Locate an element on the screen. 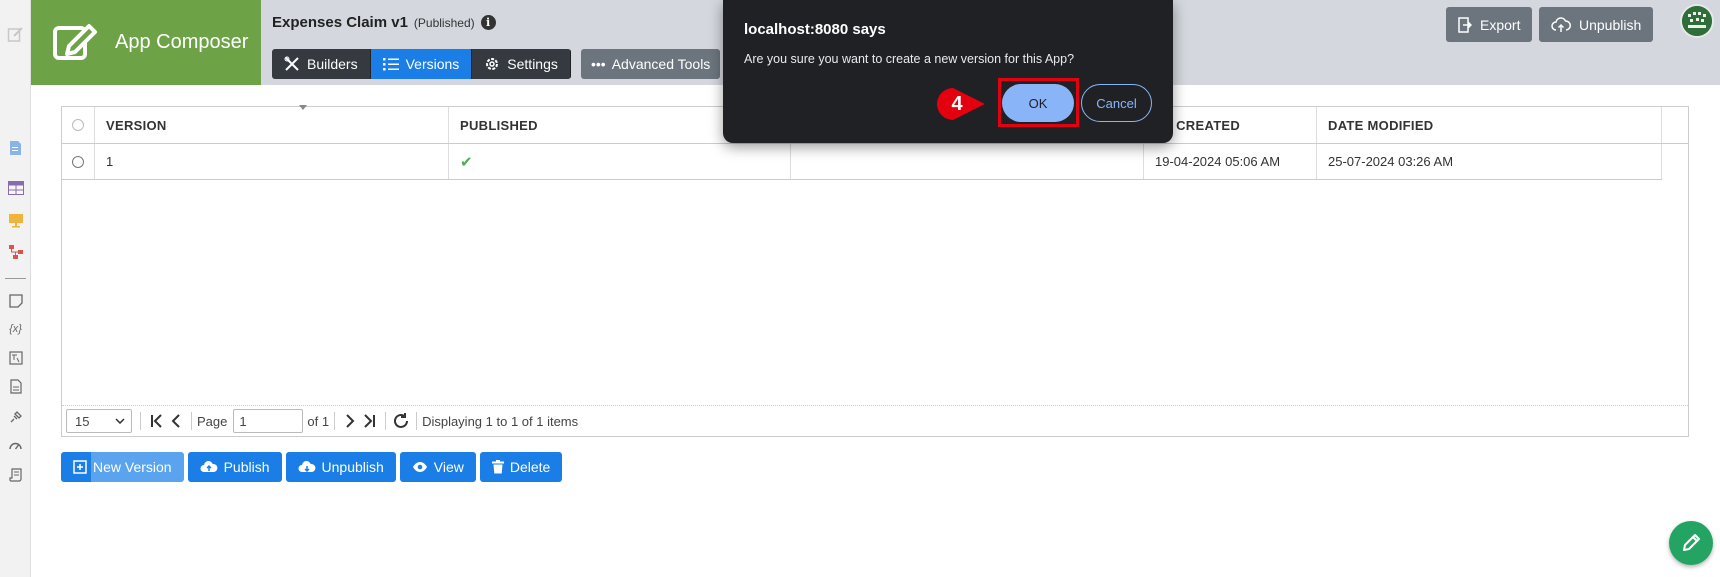 Image resolution: width=1720 pixels, height=577 pixels. delete-button: Delete is located at coordinates (521, 467).